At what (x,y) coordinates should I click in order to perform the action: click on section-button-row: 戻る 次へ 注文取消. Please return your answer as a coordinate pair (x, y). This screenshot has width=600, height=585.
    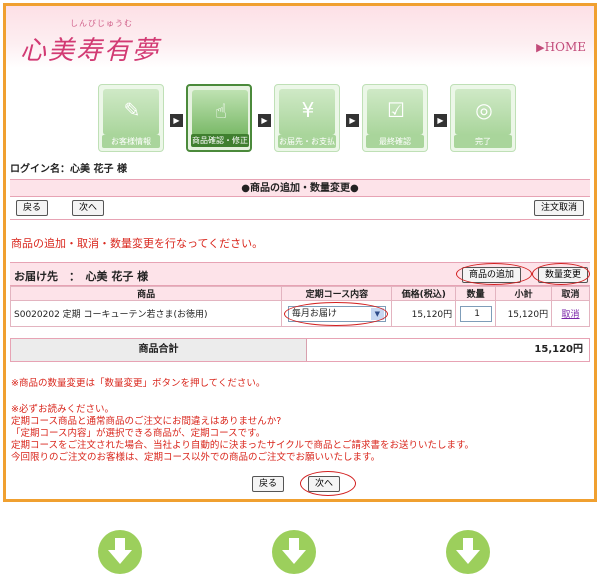
    Looking at the image, I should click on (300, 208).